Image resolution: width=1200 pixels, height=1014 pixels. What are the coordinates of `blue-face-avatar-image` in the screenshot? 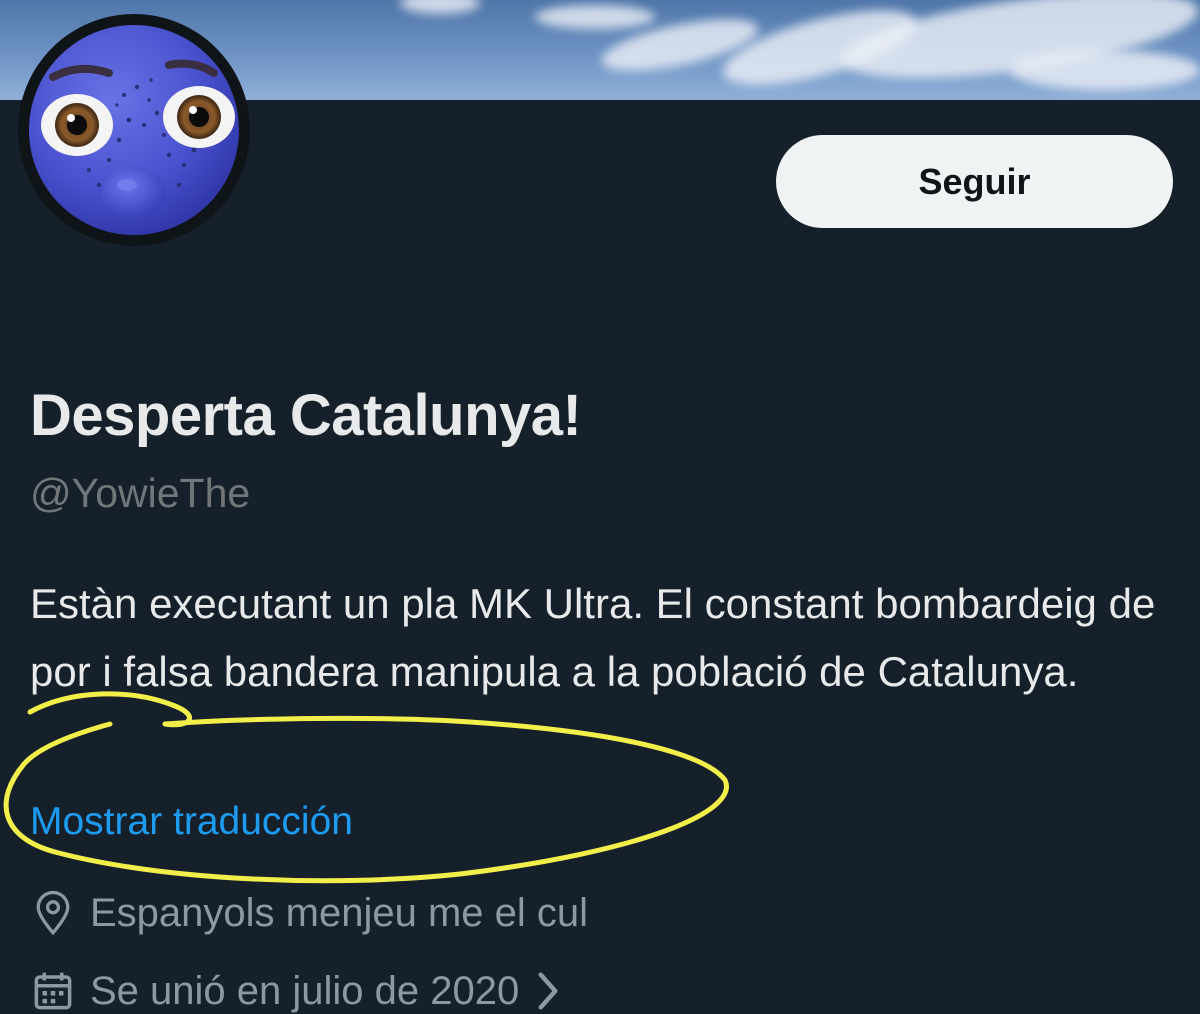 It's located at (134, 130).